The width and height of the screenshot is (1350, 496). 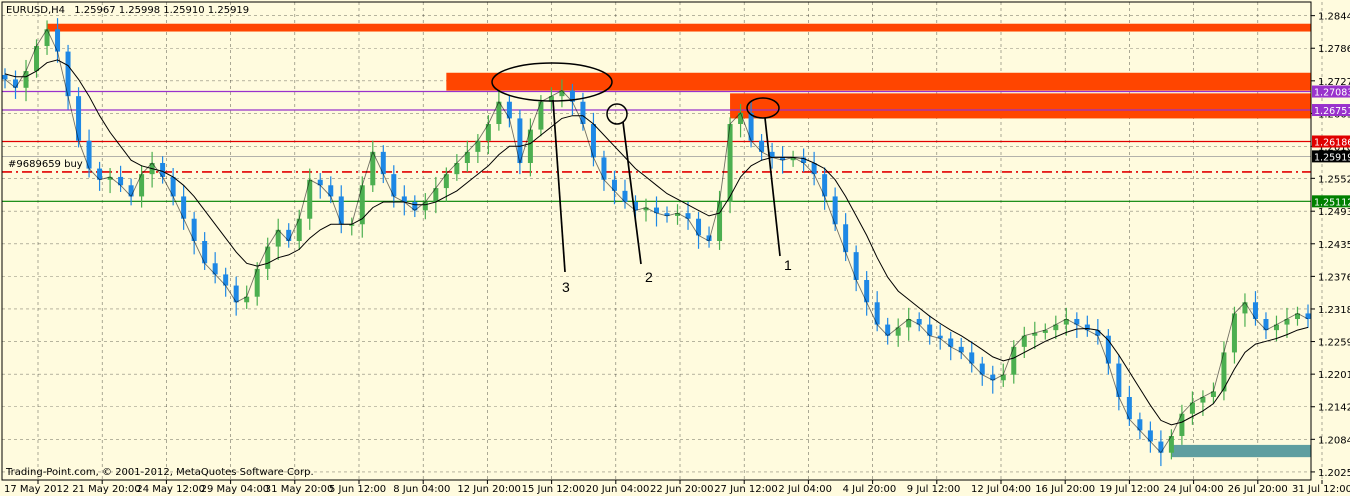 I want to click on price-tag-label: 1.26186, so click(x=1332, y=143).